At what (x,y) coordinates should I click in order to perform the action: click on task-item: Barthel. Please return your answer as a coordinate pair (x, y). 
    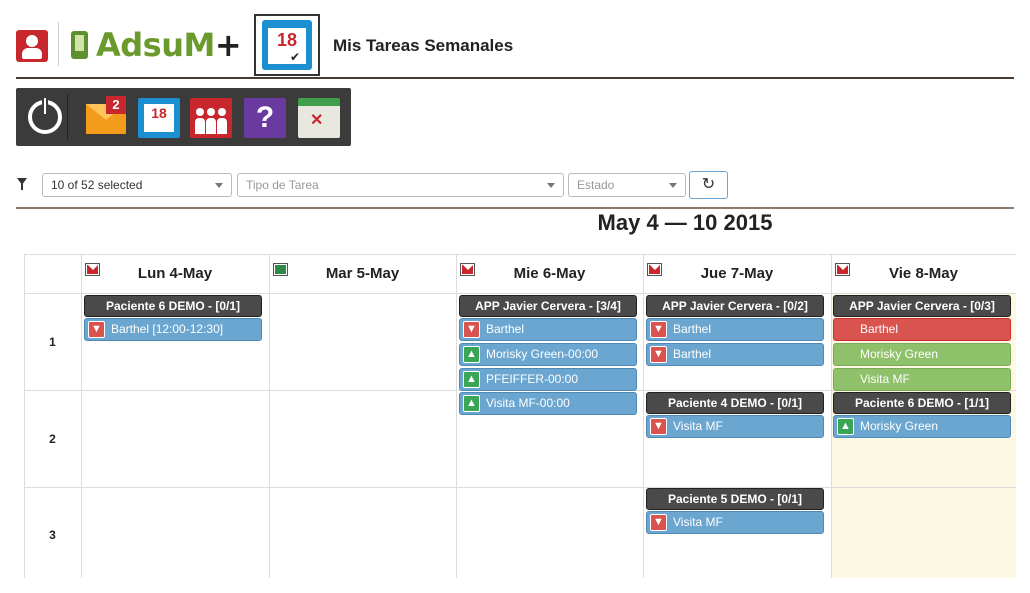
    Looking at the image, I should click on (922, 329).